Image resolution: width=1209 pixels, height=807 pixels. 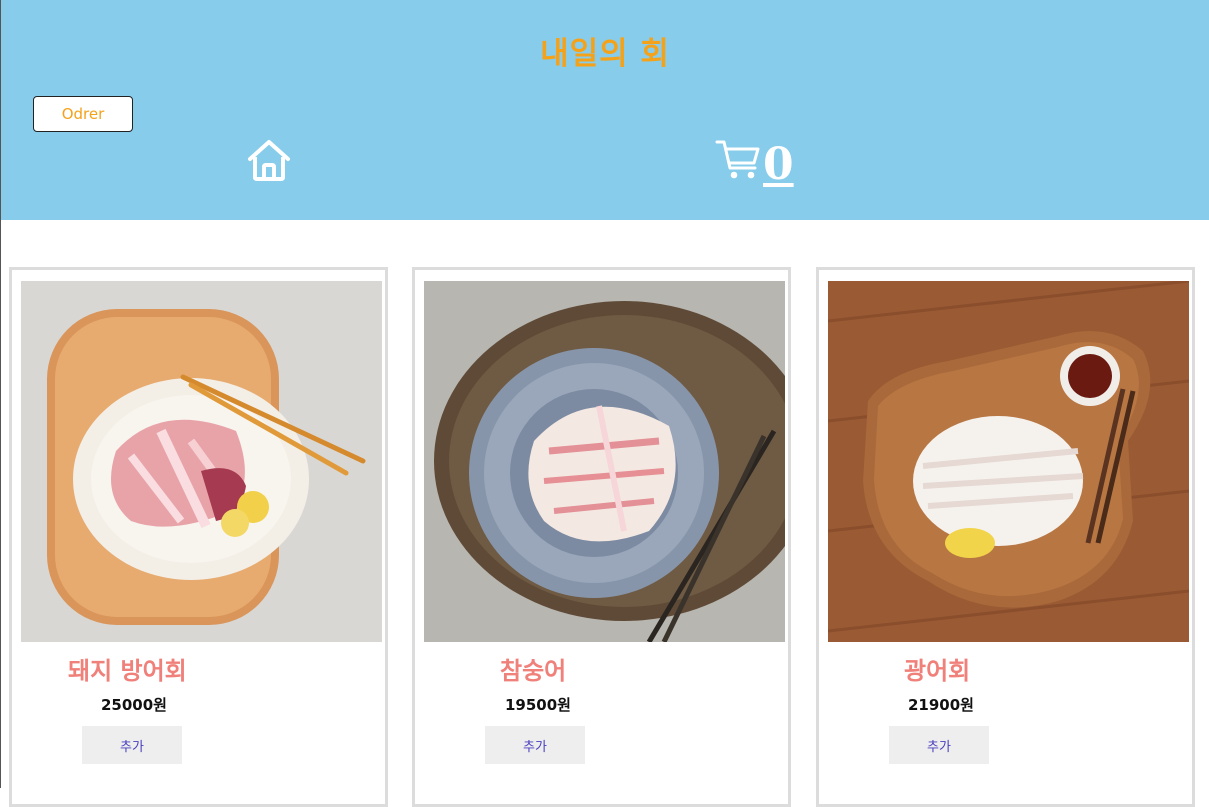 What do you see at coordinates (127, 671) in the screenshot?
I see `product-name: 돼지 방어회` at bounding box center [127, 671].